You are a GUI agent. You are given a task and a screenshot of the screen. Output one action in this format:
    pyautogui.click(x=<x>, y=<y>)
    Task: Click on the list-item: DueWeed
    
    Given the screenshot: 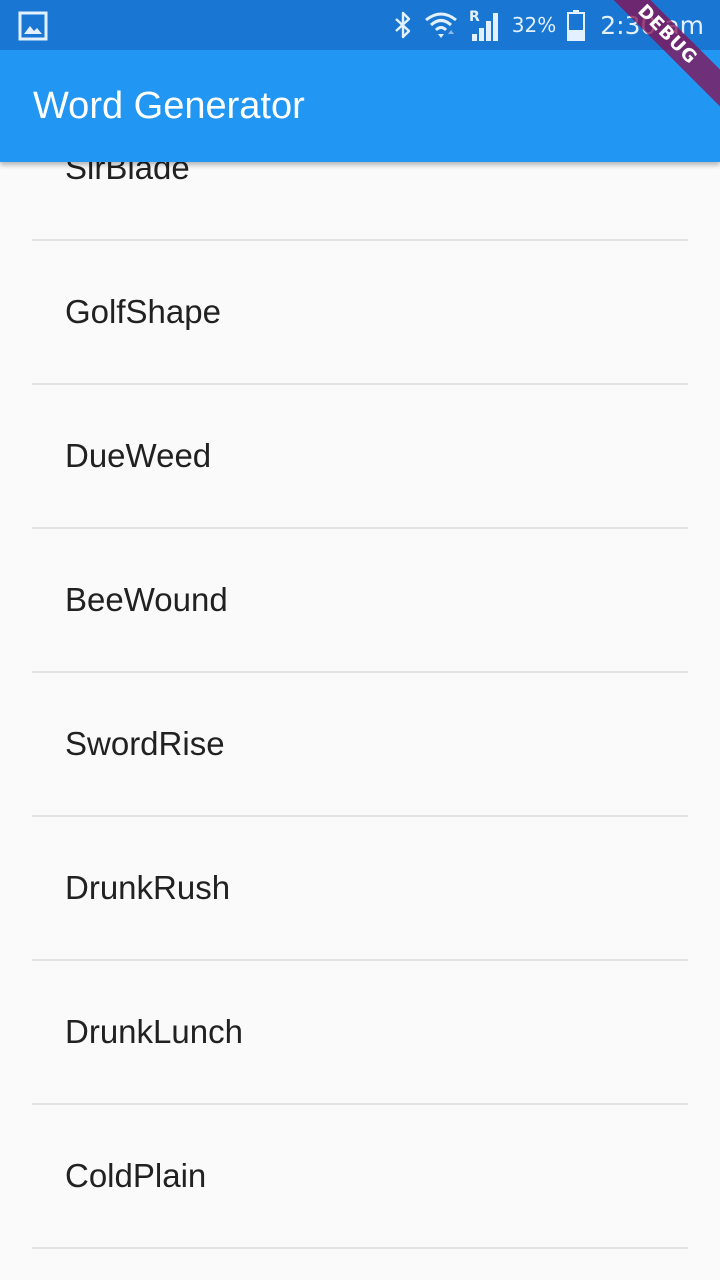 What is the action you would take?
    pyautogui.click(x=360, y=456)
    